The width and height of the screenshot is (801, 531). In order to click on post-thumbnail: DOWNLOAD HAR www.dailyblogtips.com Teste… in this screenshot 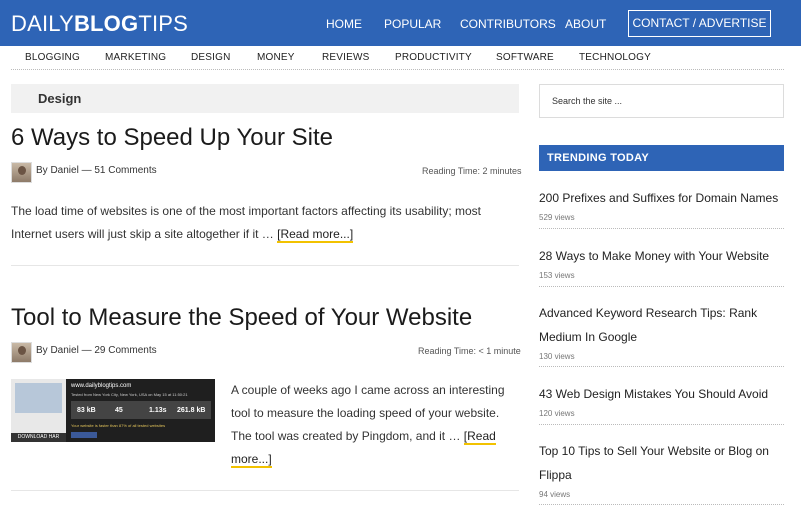, I will do `click(113, 410)`.